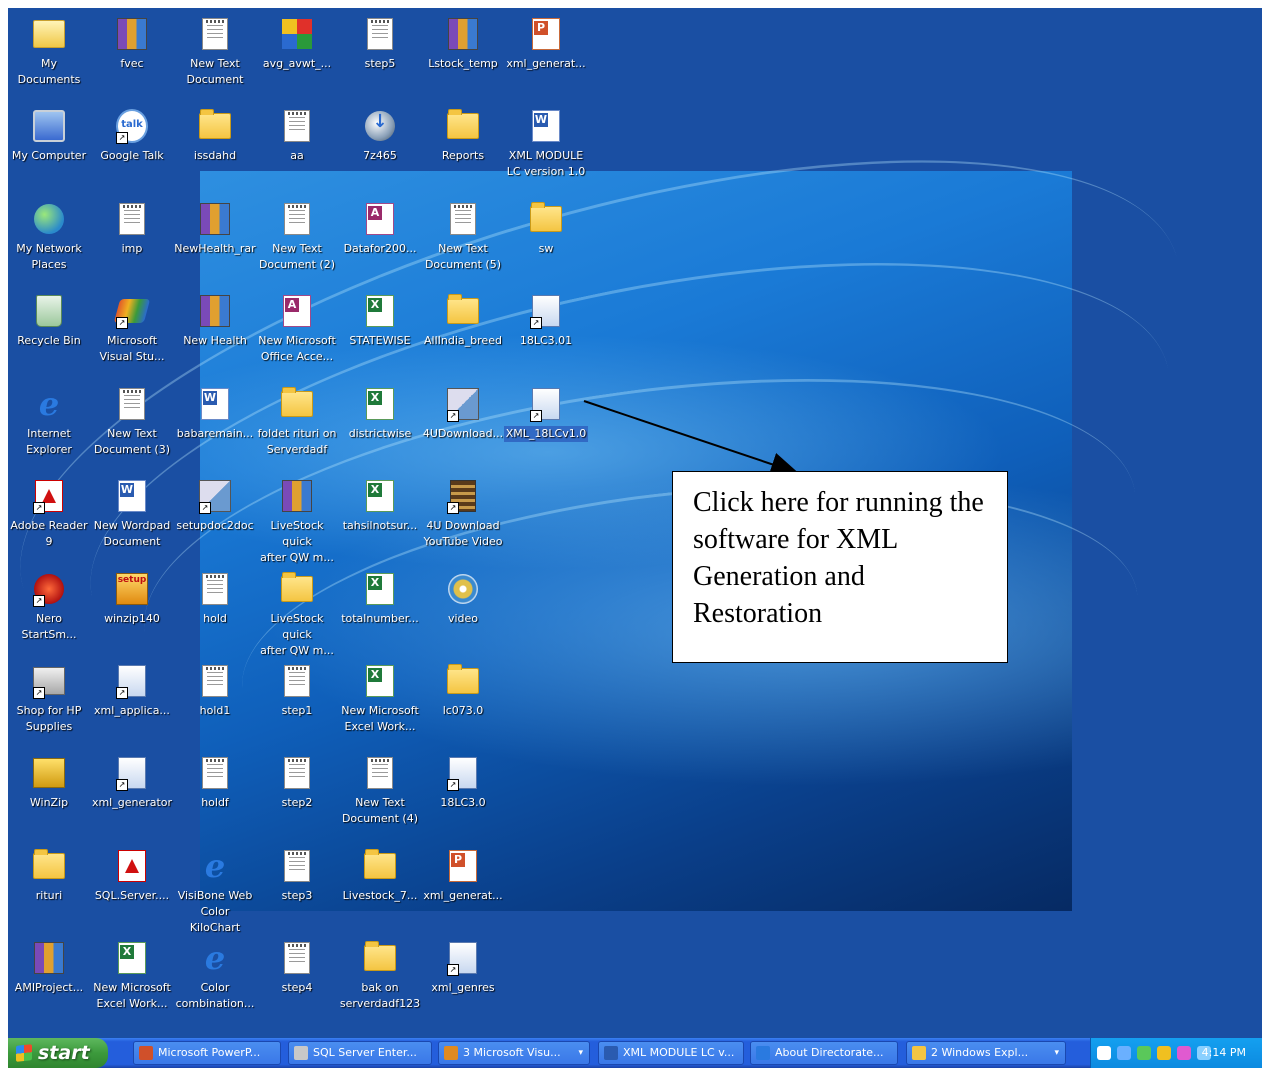  What do you see at coordinates (132, 618) in the screenshot?
I see `desktop-icon-label: winzip140` at bounding box center [132, 618].